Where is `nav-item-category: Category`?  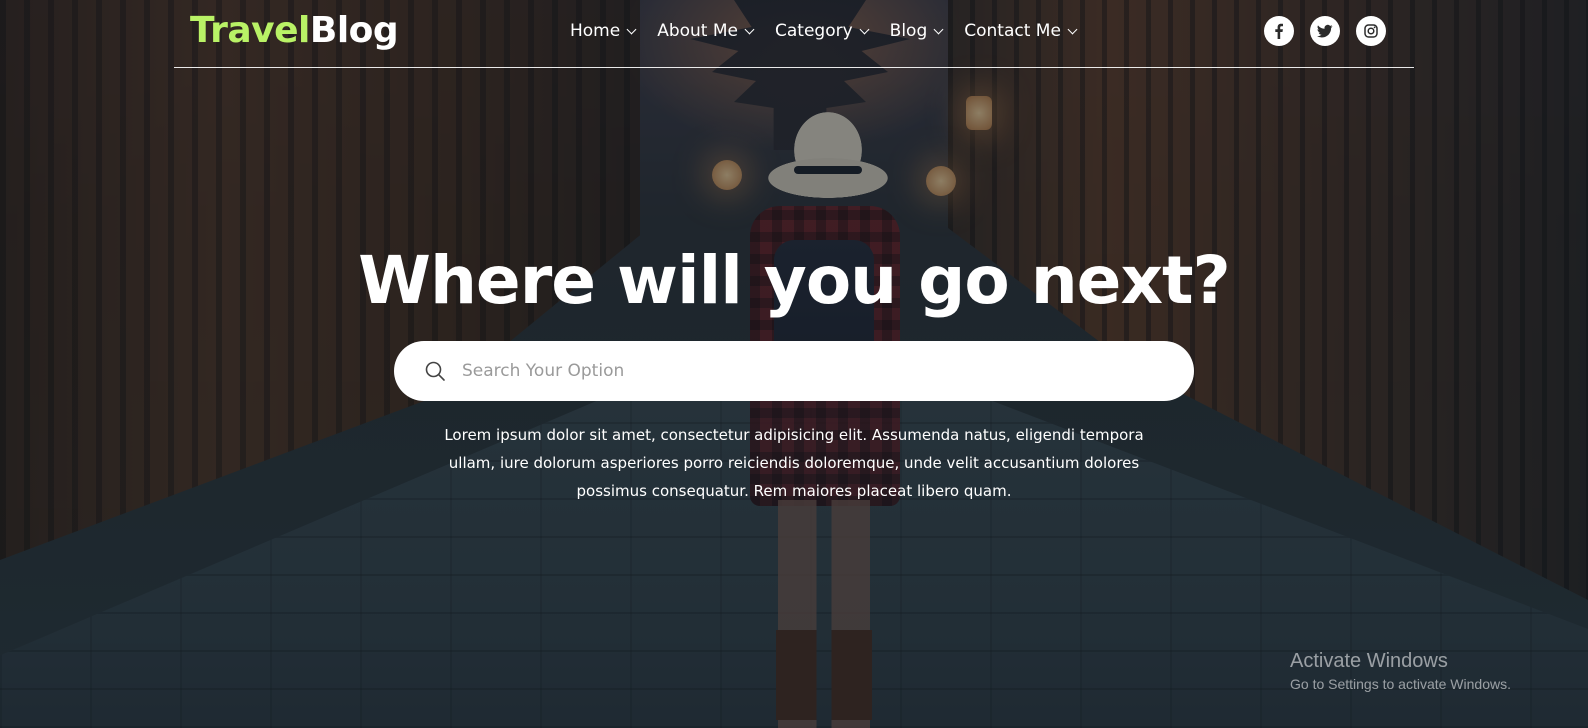 nav-item-category: Category is located at coordinates (822, 31).